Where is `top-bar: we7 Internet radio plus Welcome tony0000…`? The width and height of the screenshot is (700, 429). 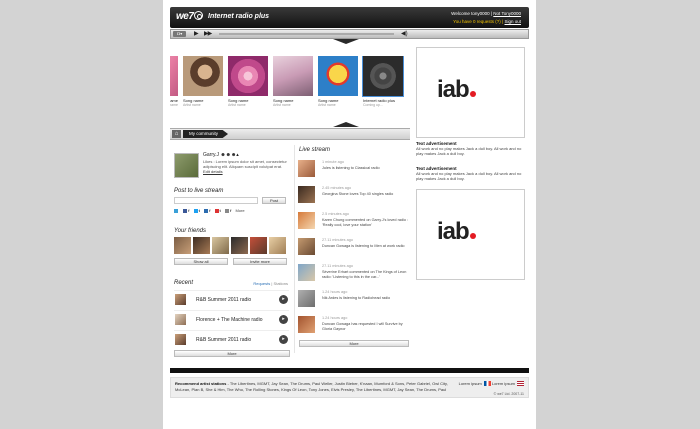
top-bar: we7 Internet radio plus Welcome tony0000… is located at coordinates (349, 17).